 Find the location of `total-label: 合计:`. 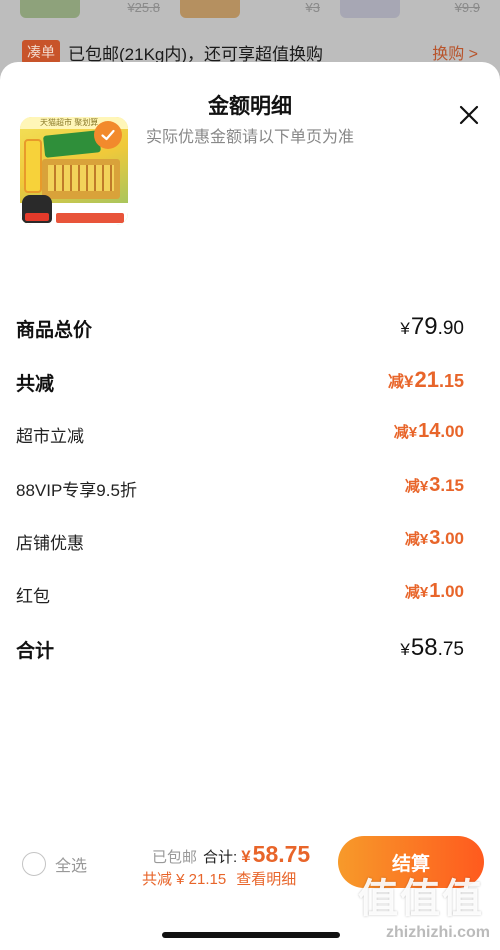

total-label: 合计: is located at coordinates (220, 857).